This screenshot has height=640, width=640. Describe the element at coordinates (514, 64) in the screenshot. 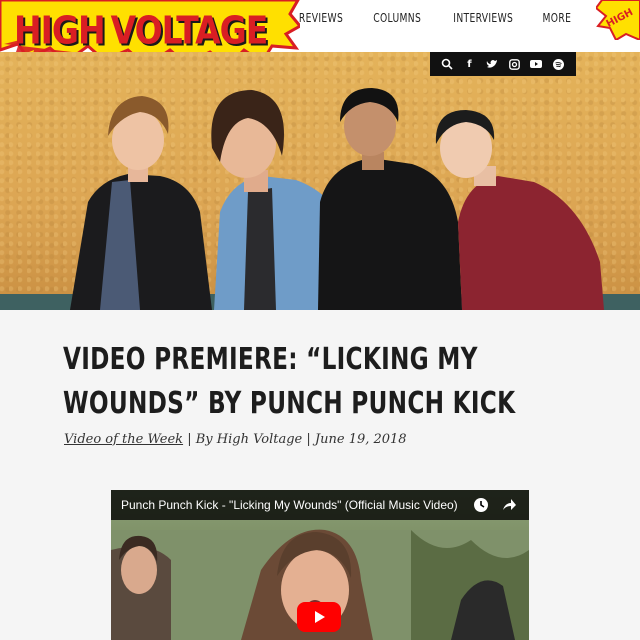

I see `instagram-icon` at that location.